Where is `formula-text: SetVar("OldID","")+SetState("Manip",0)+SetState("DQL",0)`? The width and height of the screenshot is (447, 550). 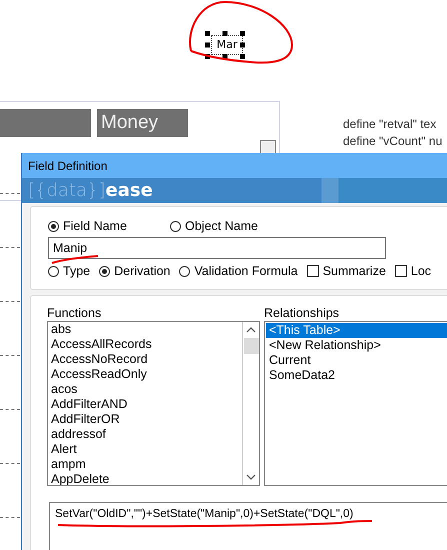
formula-text: SetVar("OldID","")+SetState("Manip",0)+SetState("DQL",0) is located at coordinates (204, 514).